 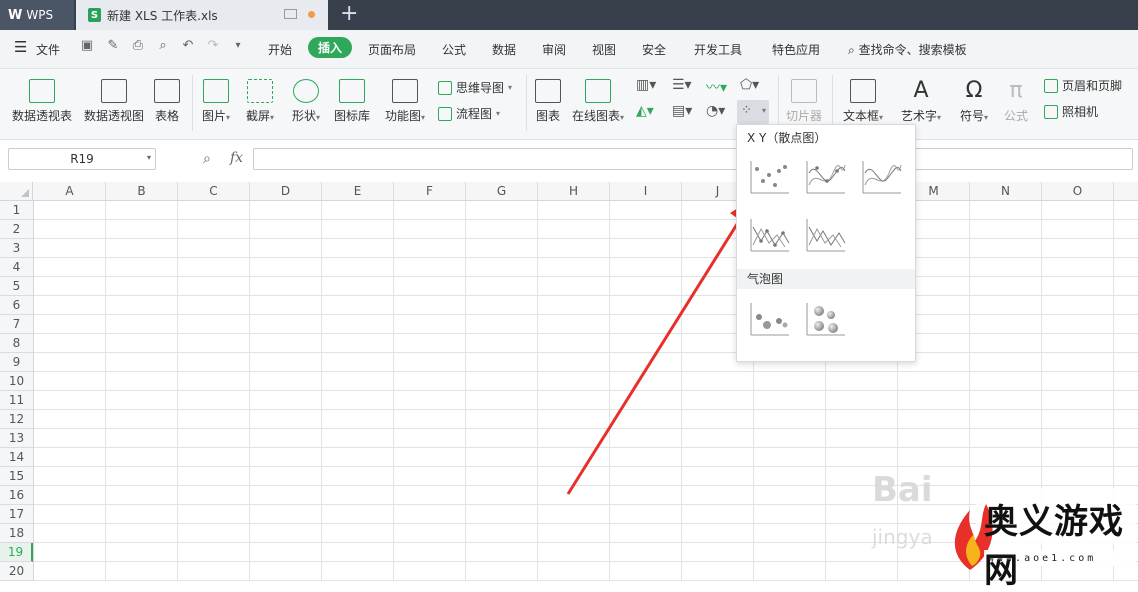 What do you see at coordinates (826, 319) in the screenshot?
I see `3d-bubble-chart-option` at bounding box center [826, 319].